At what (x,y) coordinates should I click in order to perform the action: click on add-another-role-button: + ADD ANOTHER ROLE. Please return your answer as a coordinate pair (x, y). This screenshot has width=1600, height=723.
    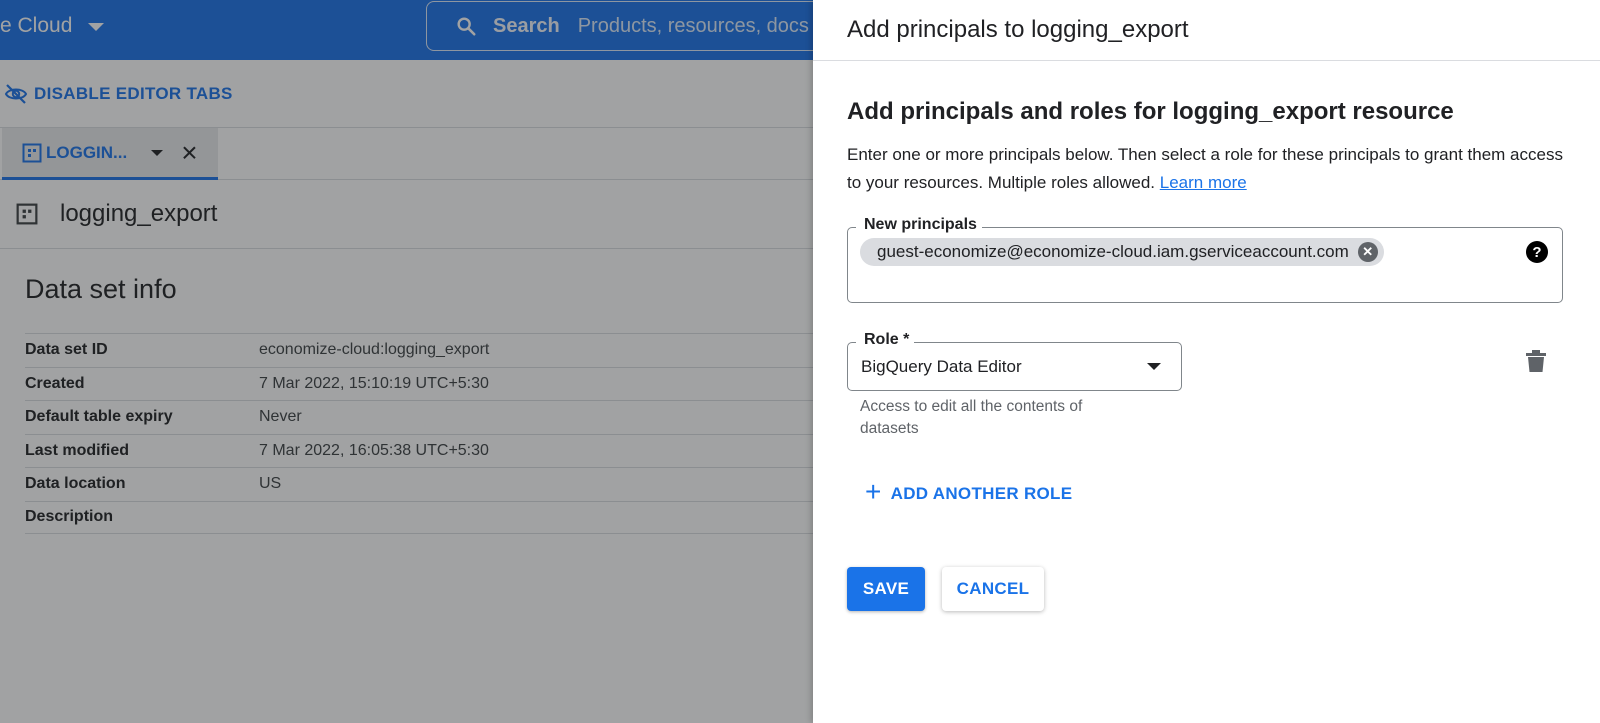
    Looking at the image, I should click on (969, 491).